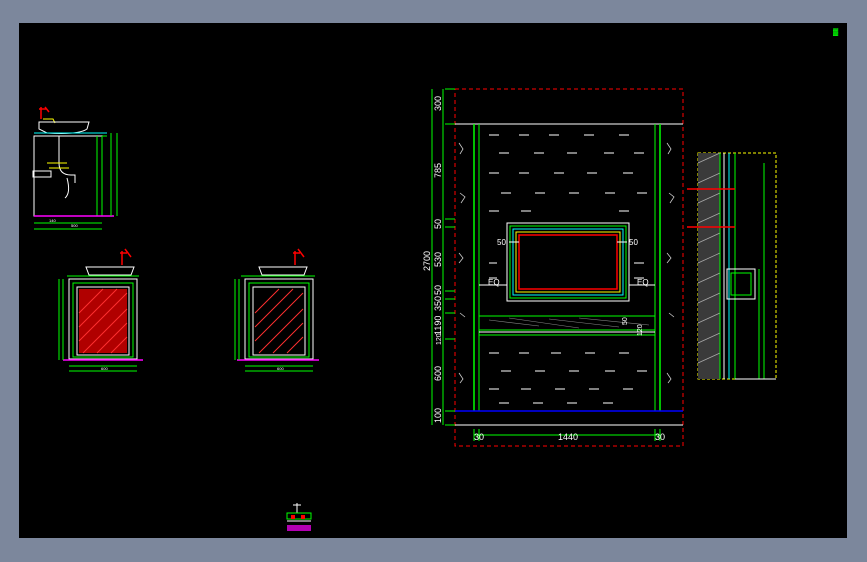 The width and height of the screenshot is (867, 562). I want to click on dim-50-b: 50, so click(438, 290).